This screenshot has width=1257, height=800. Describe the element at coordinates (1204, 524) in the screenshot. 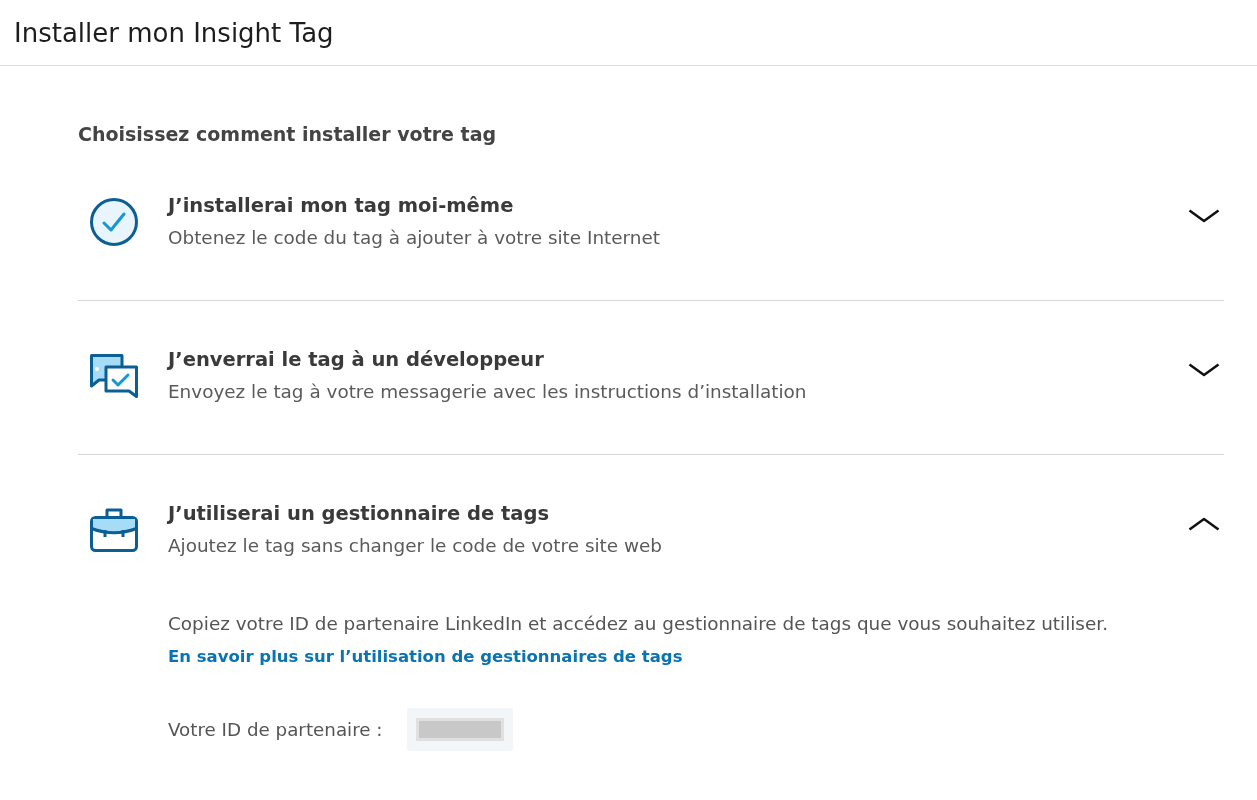

I see `chevron-up-icon` at that location.